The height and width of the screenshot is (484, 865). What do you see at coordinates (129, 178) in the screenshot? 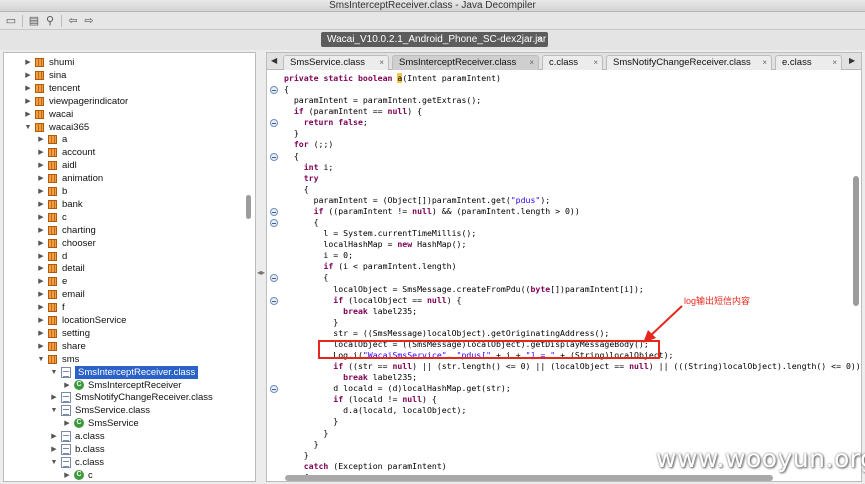
I see `tree-item-package: ▶ animation` at bounding box center [129, 178].